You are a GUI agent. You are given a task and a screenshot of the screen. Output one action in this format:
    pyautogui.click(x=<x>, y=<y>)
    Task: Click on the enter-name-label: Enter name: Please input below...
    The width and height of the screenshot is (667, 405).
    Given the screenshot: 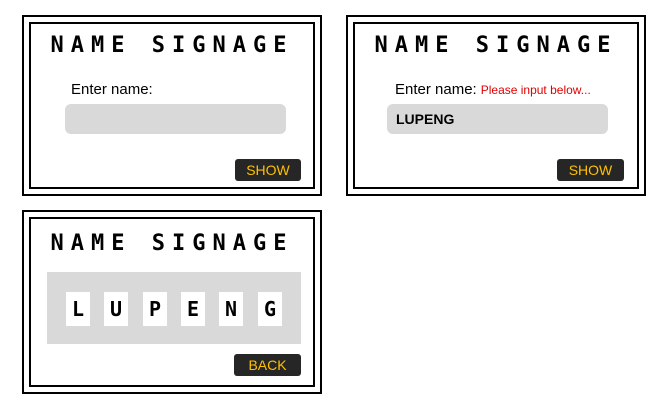 What is the action you would take?
    pyautogui.click(x=493, y=89)
    